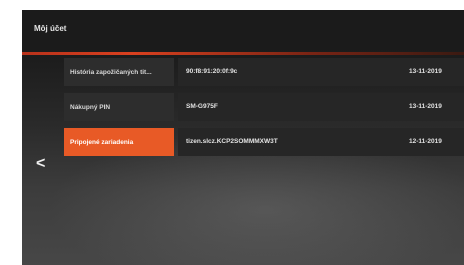 The image size is (464, 265). I want to click on device-id: 90:f8:91:20:0f:9c, so click(212, 71).